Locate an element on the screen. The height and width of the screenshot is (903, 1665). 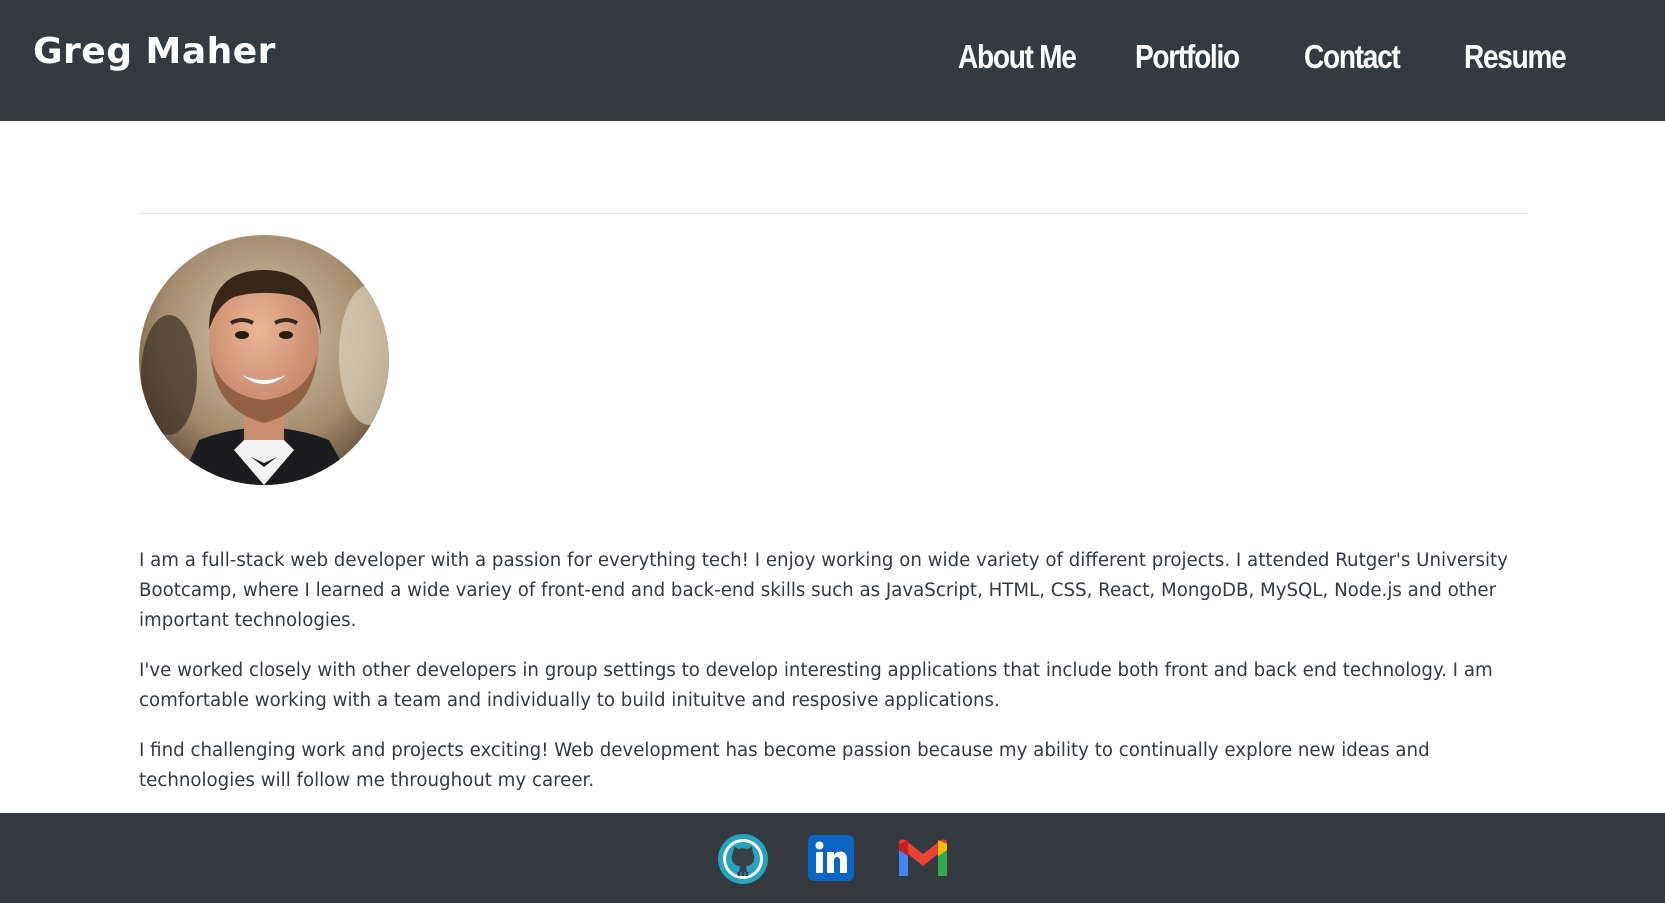
section-divider is located at coordinates (833, 213).